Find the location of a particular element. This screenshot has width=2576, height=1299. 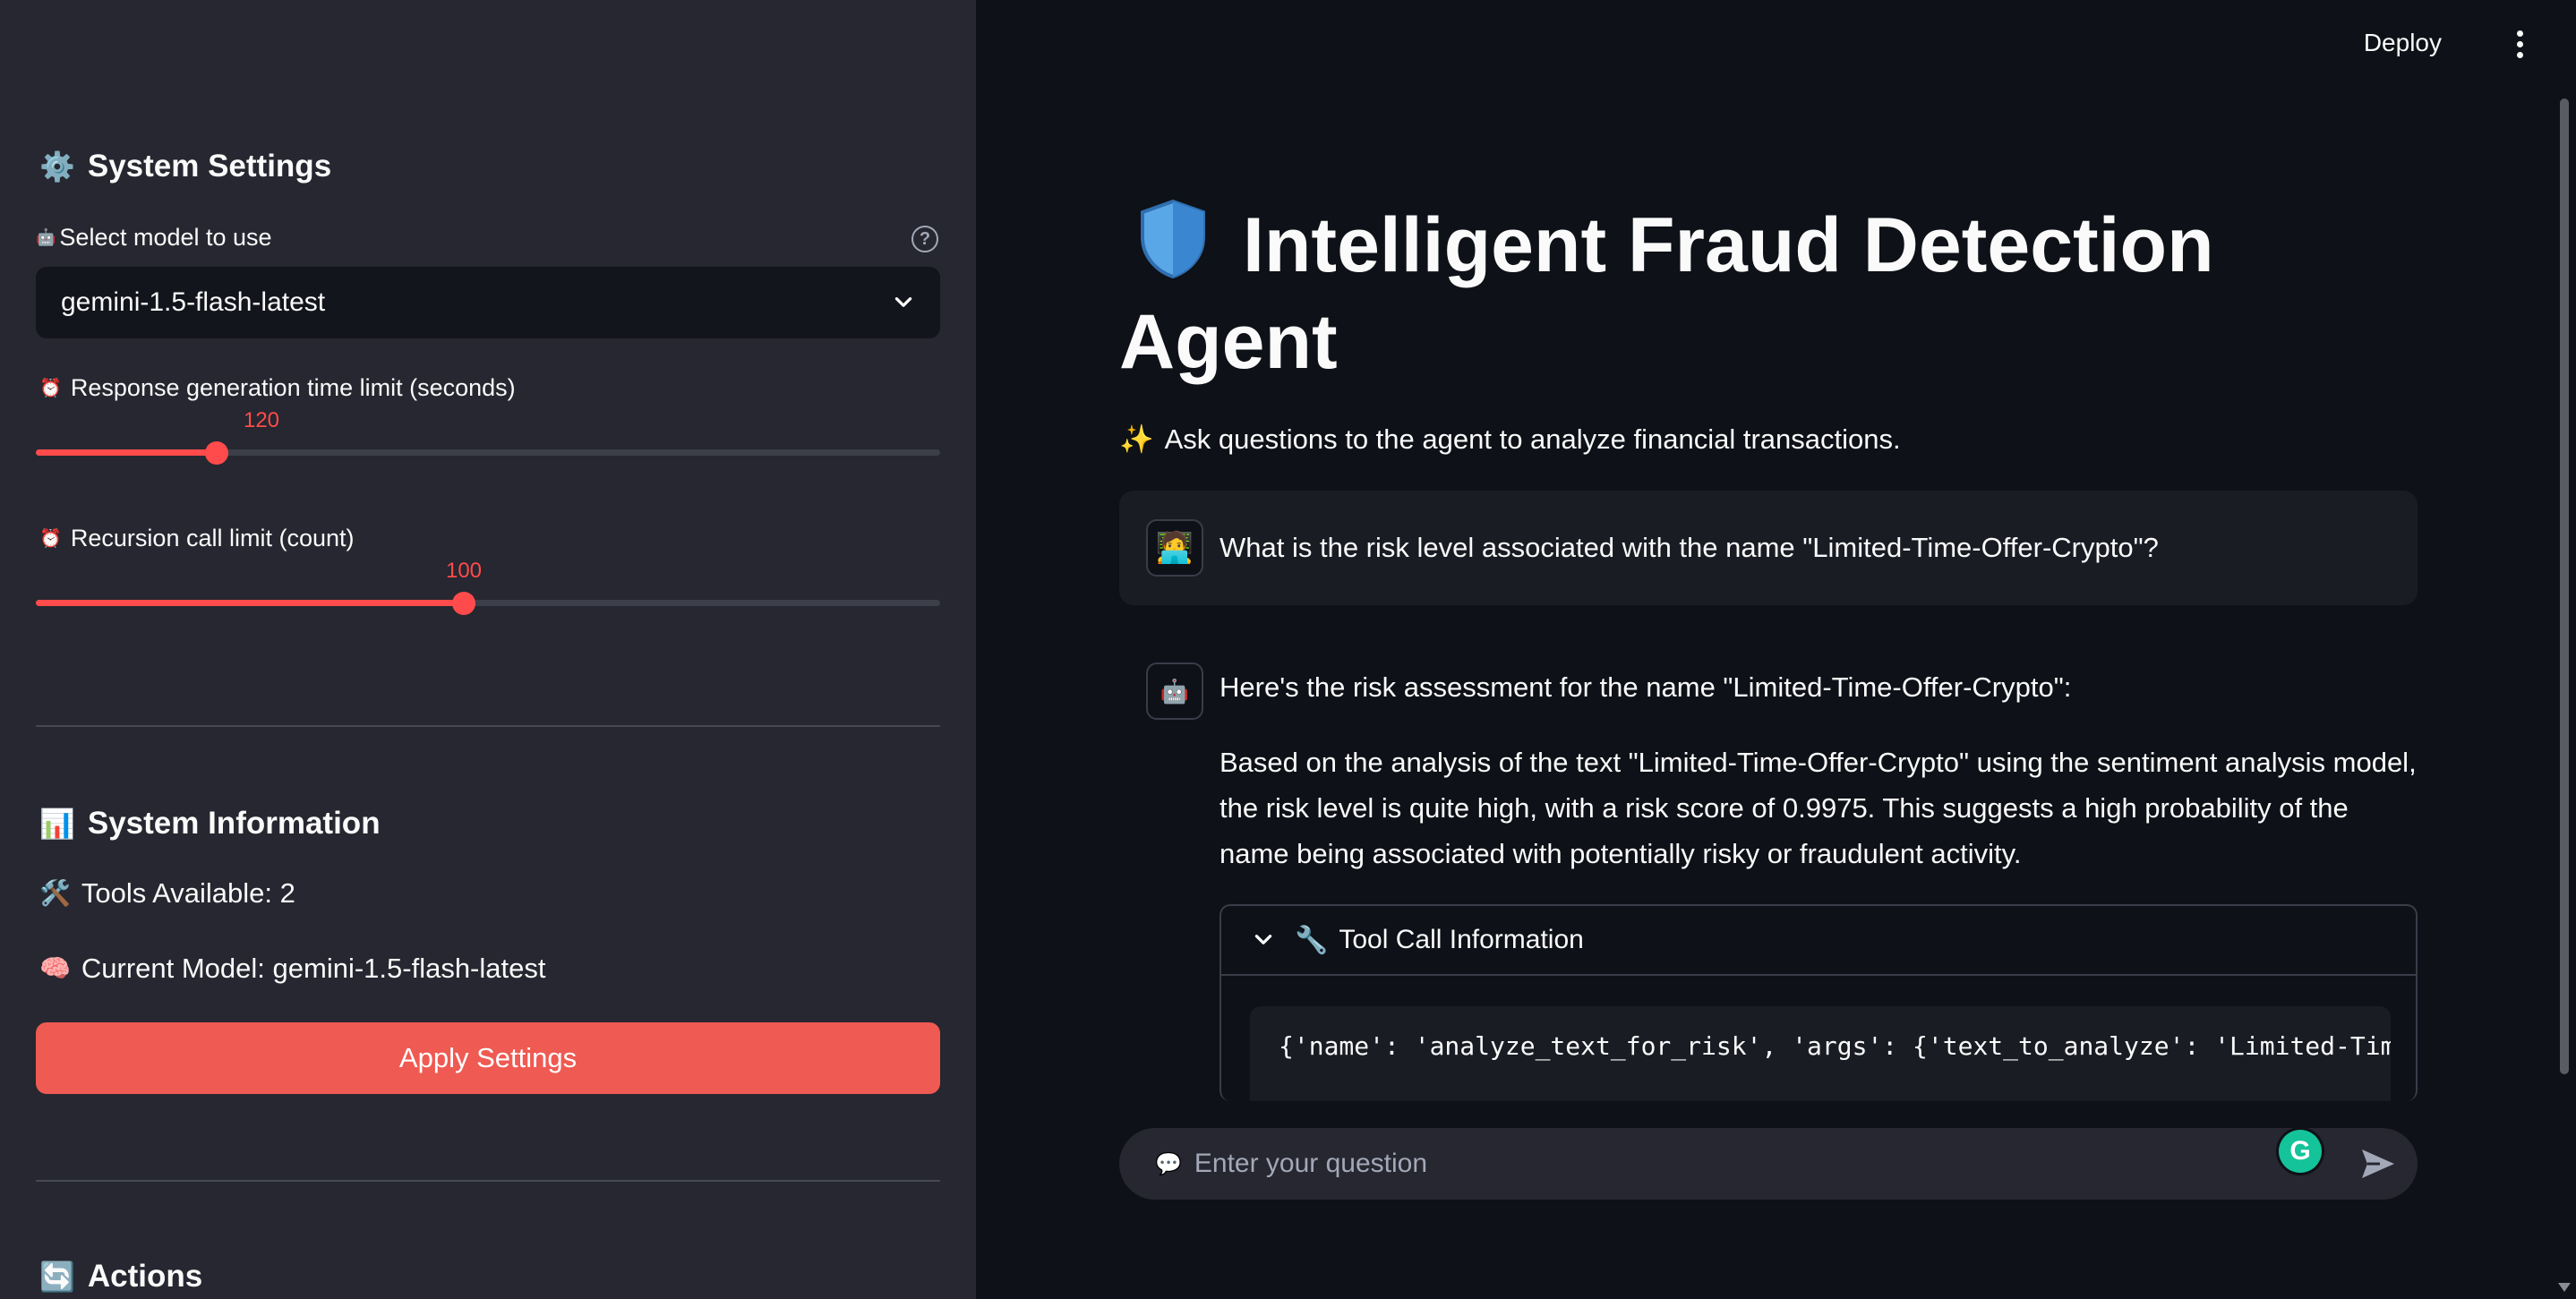

tools-available: 🛠️ Tools Available: 2 is located at coordinates (167, 894).